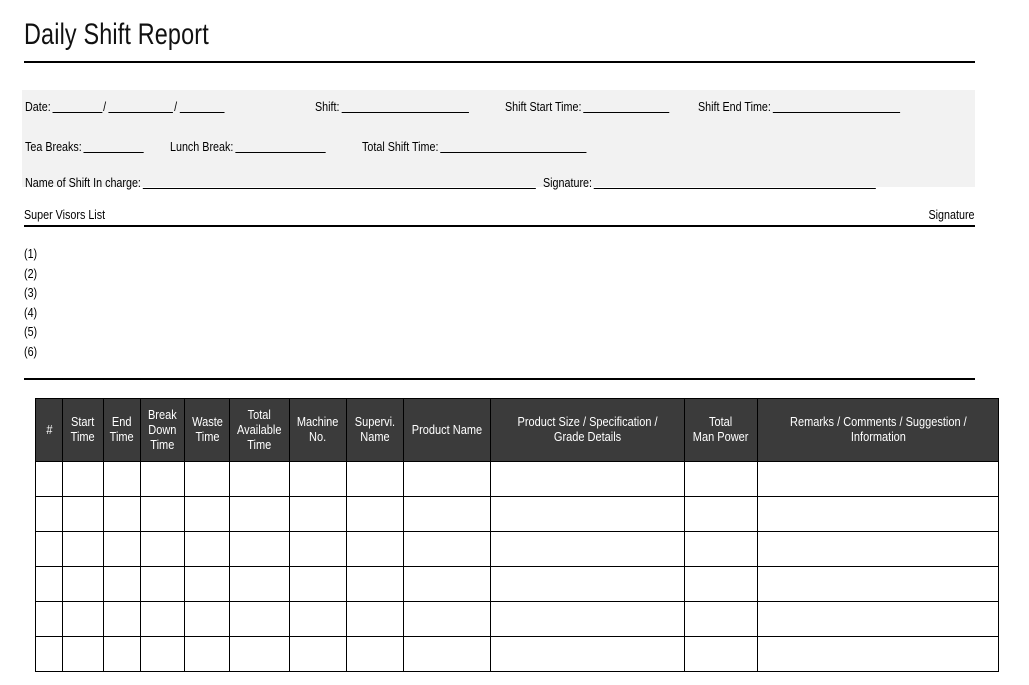 This screenshot has width=1029, height=685. What do you see at coordinates (405, 106) in the screenshot?
I see `shift-blank` at bounding box center [405, 106].